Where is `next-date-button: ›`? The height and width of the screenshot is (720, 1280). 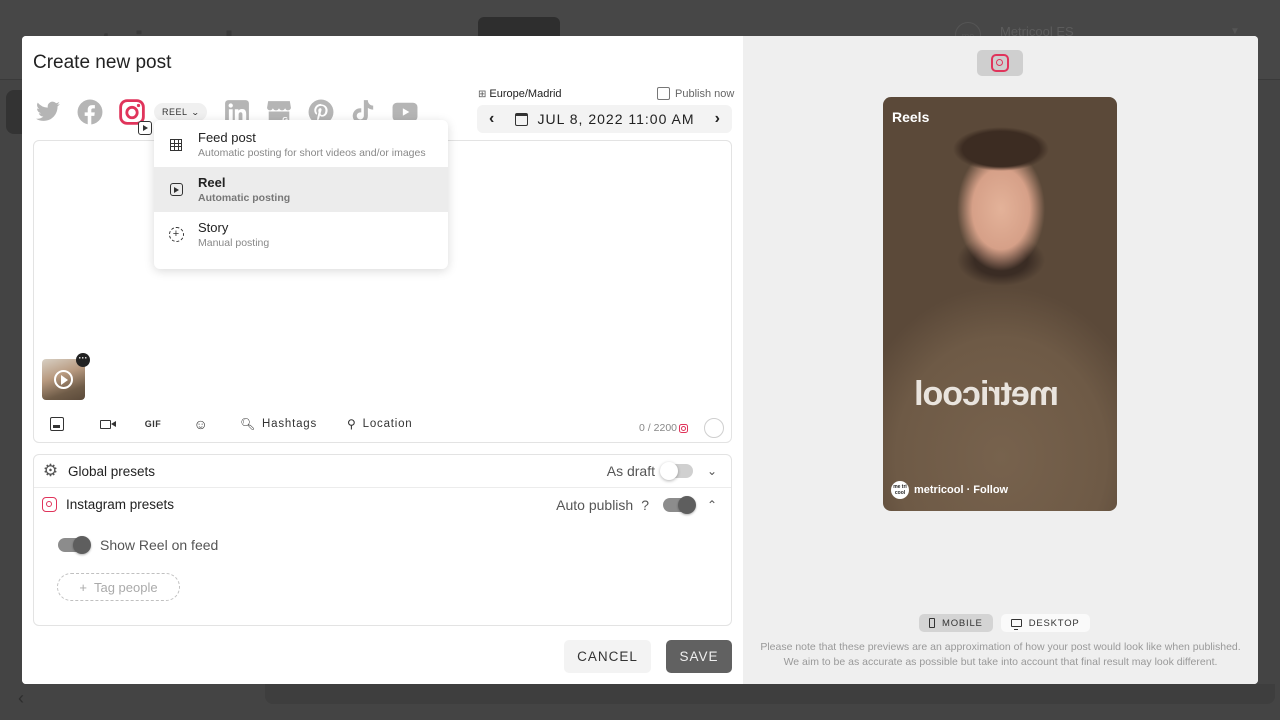 next-date-button: › is located at coordinates (717, 119).